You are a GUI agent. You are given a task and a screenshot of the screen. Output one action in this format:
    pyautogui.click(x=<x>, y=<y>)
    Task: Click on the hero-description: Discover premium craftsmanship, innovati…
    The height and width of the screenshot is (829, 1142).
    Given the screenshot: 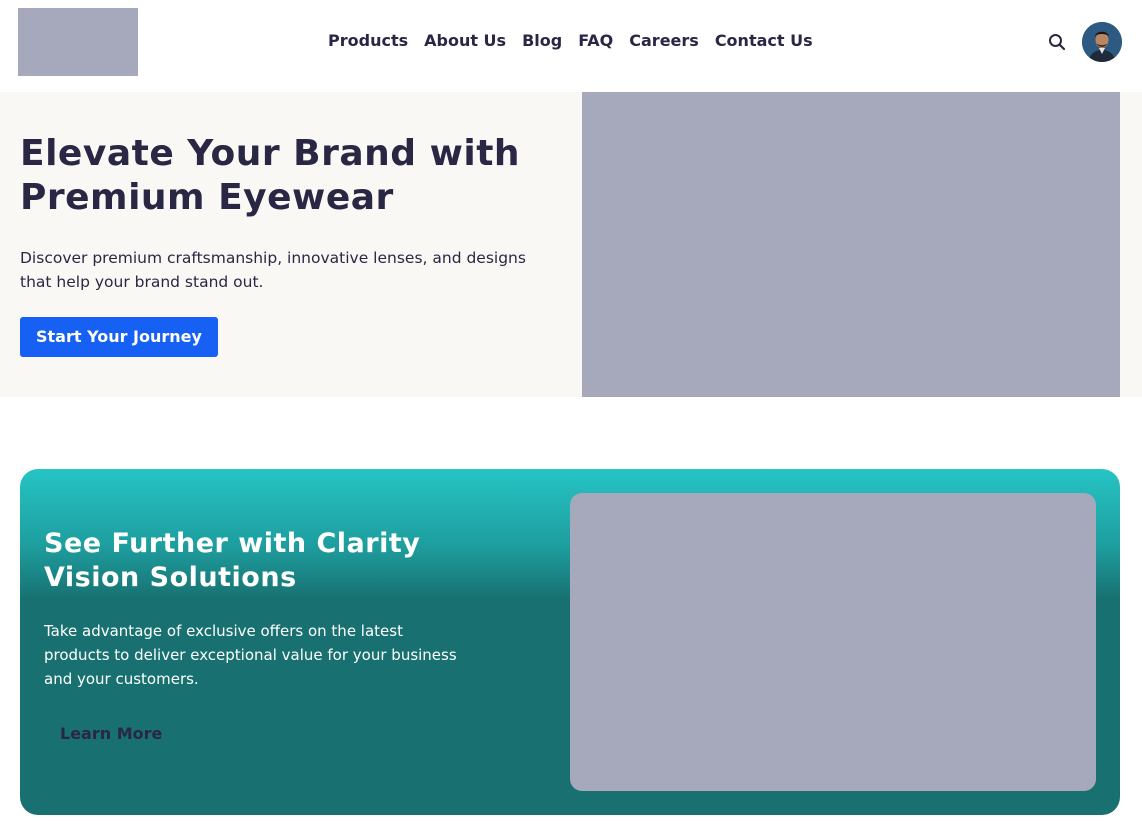 What is the action you would take?
    pyautogui.click(x=273, y=270)
    